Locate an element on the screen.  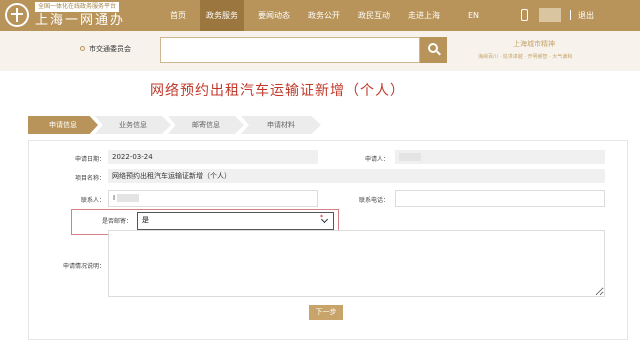
nav-interaction: 政民互动 is located at coordinates (374, 15).